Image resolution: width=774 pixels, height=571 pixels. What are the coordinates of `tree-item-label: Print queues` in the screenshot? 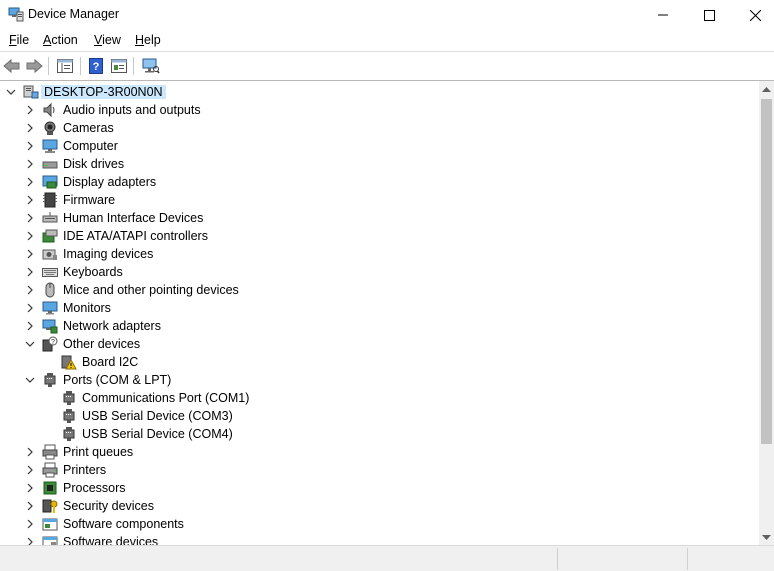 It's located at (98, 452).